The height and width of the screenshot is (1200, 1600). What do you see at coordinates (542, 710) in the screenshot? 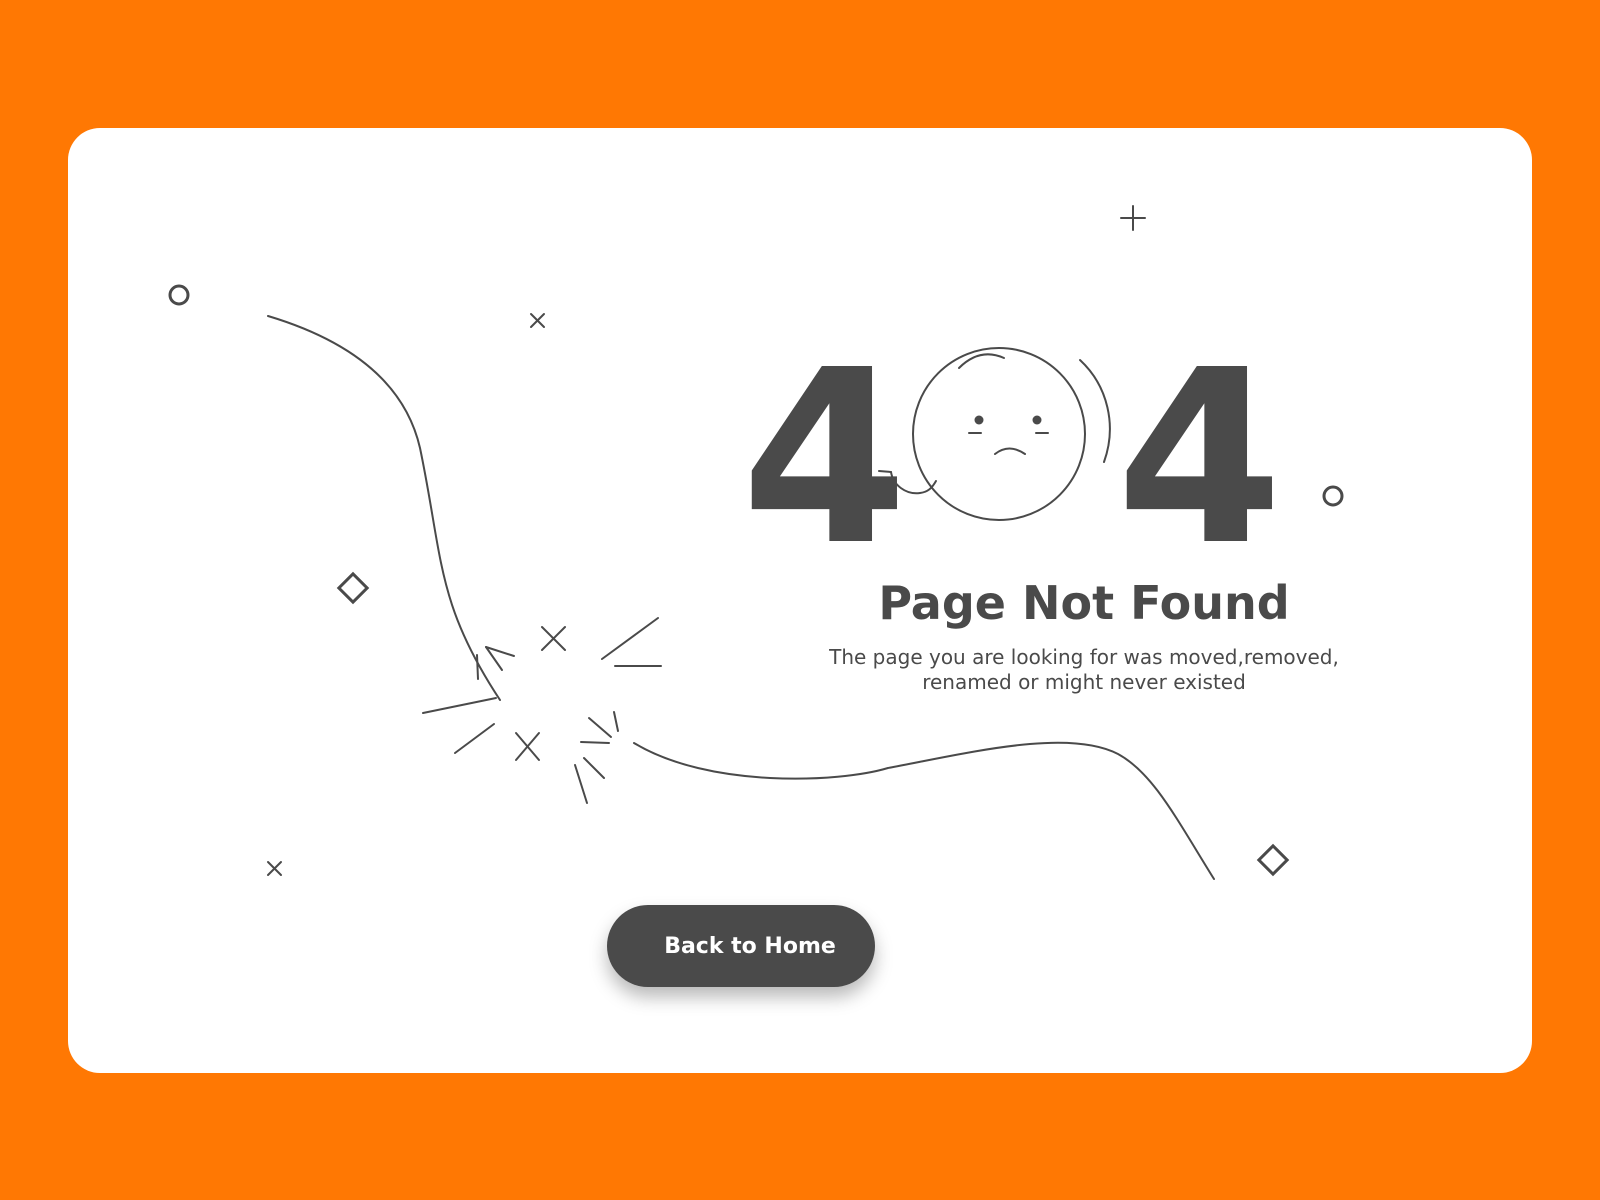
I see `spark-icon` at bounding box center [542, 710].